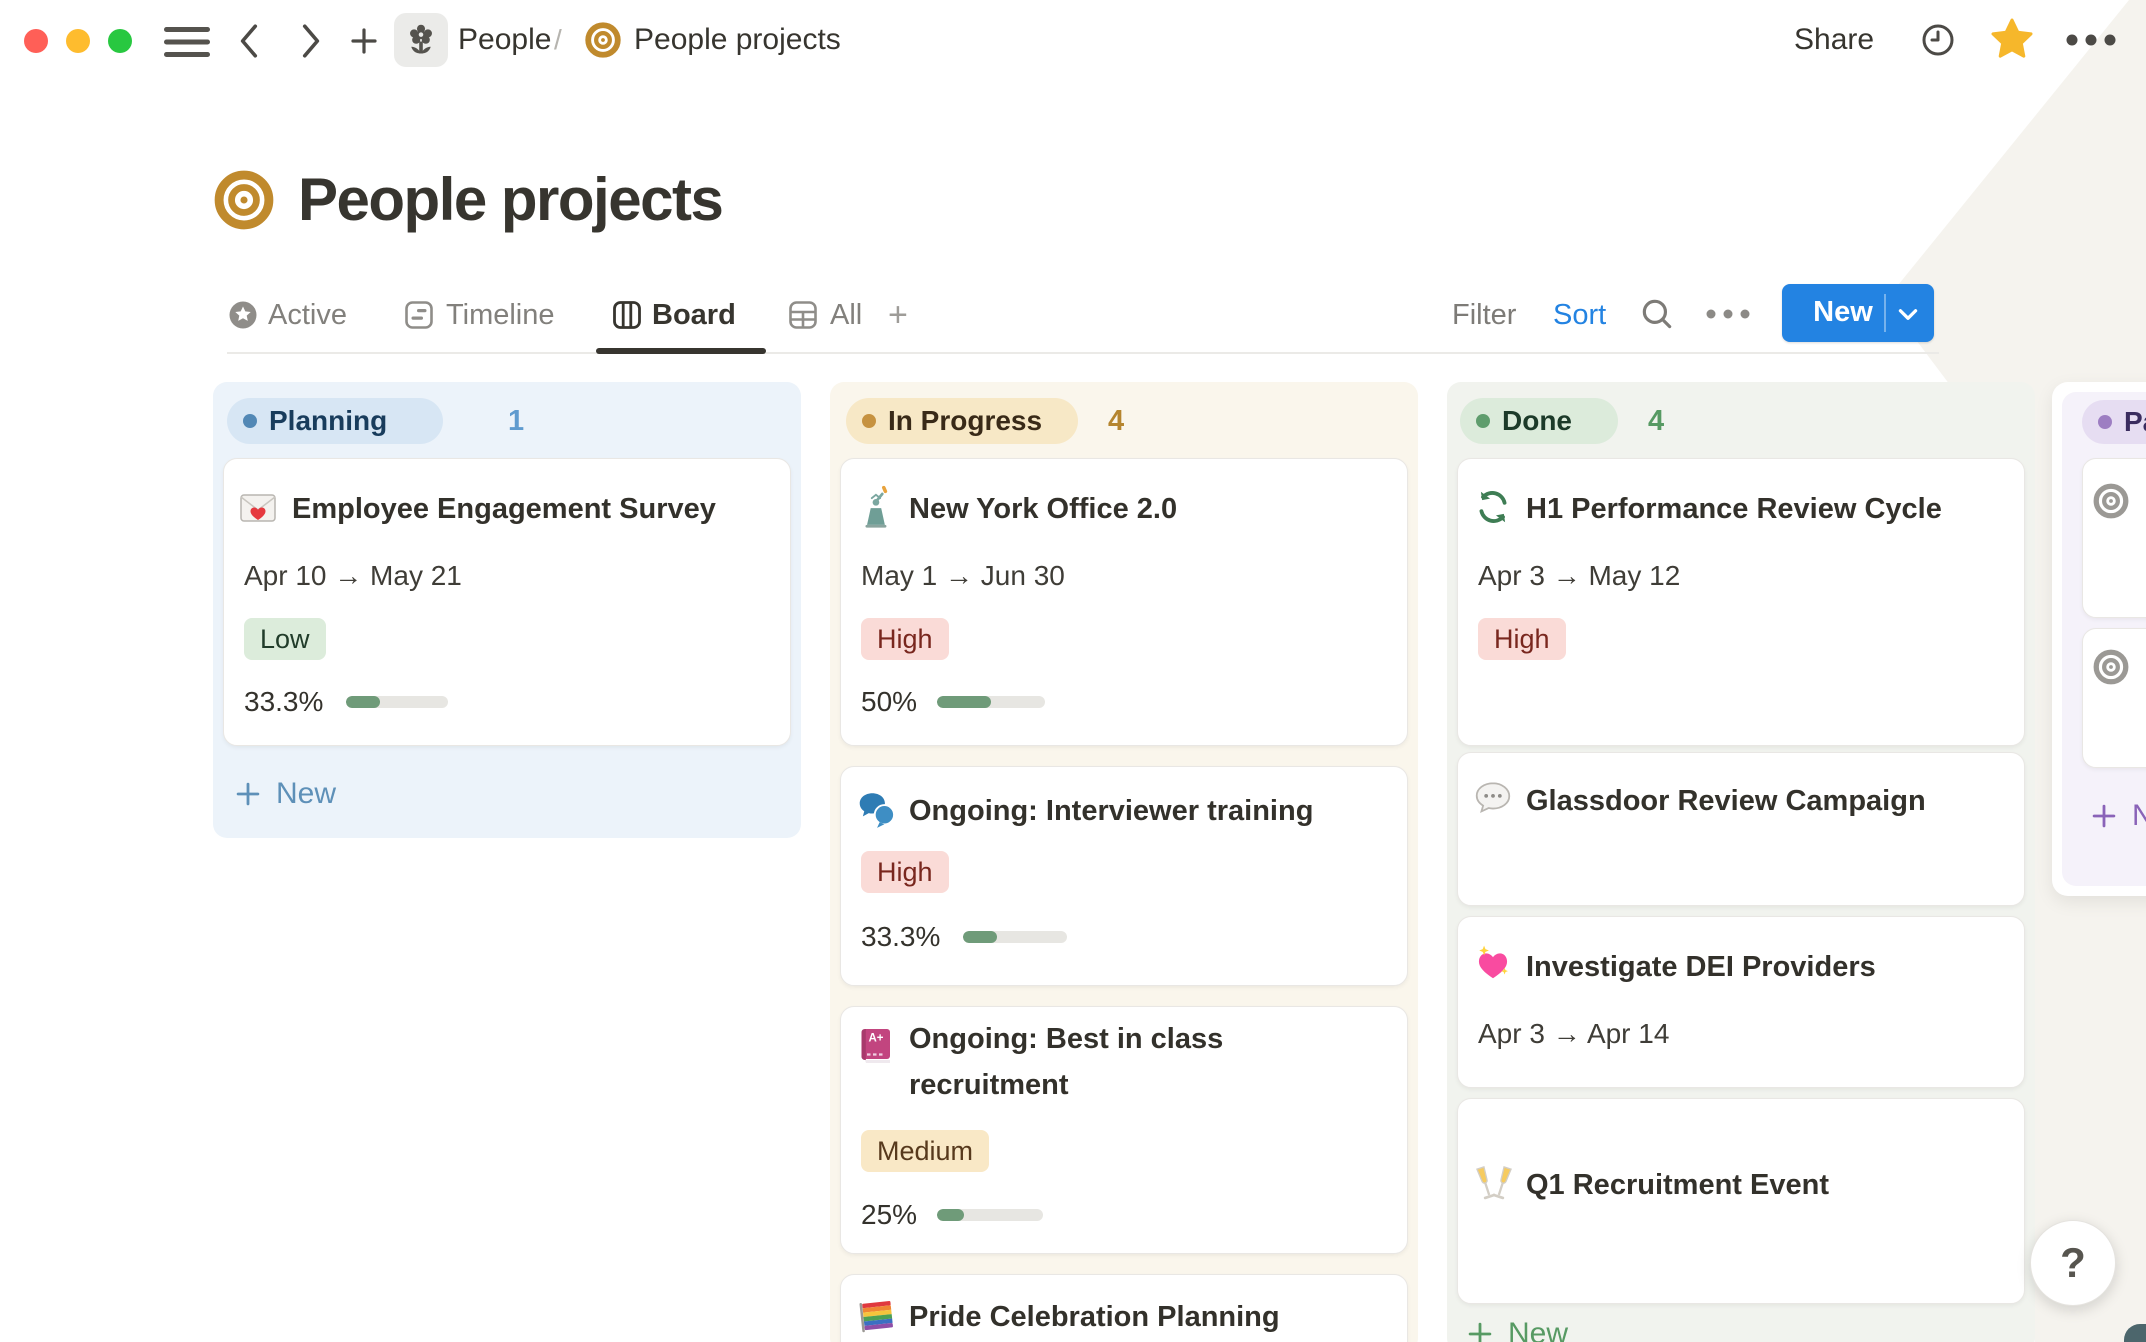 The height and width of the screenshot is (1342, 2146). Describe the element at coordinates (1043, 509) in the screenshot. I see `card-title: New York Office 2.0` at that location.